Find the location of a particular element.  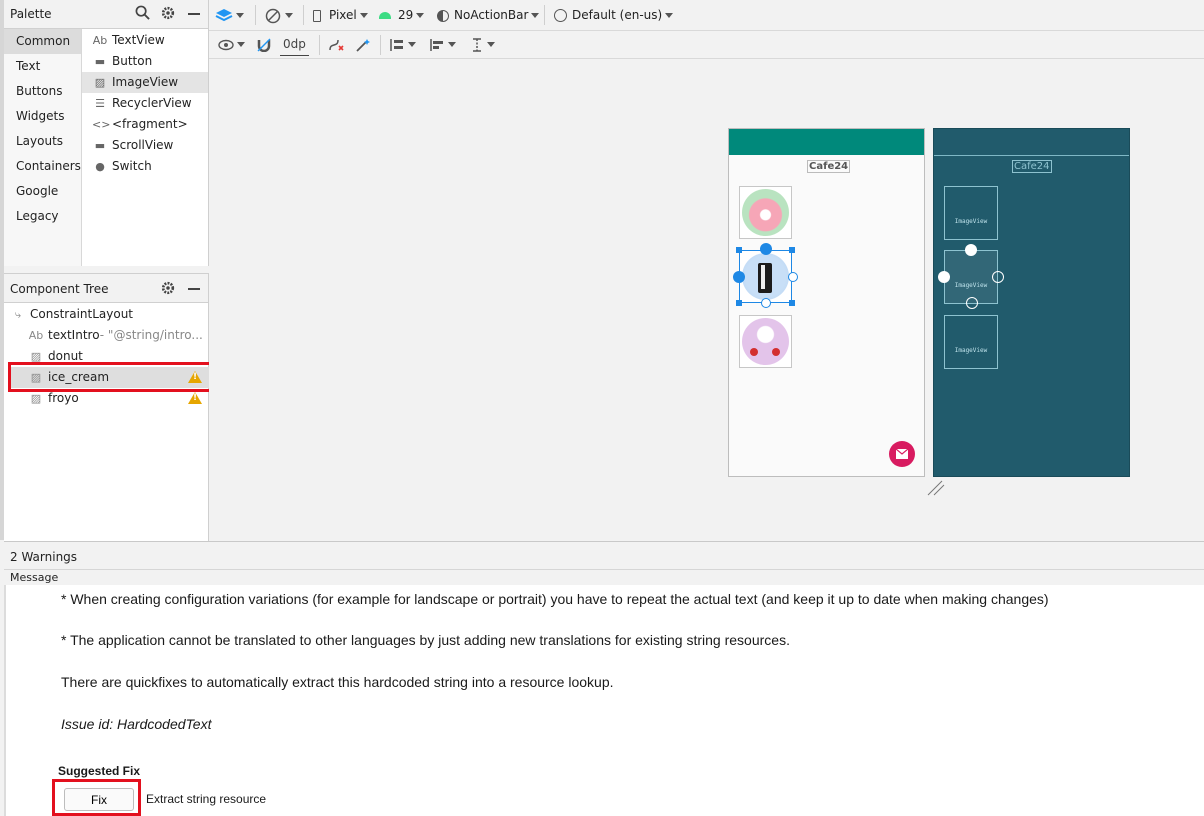

blueprint-bottom-anchor is located at coordinates (972, 303).